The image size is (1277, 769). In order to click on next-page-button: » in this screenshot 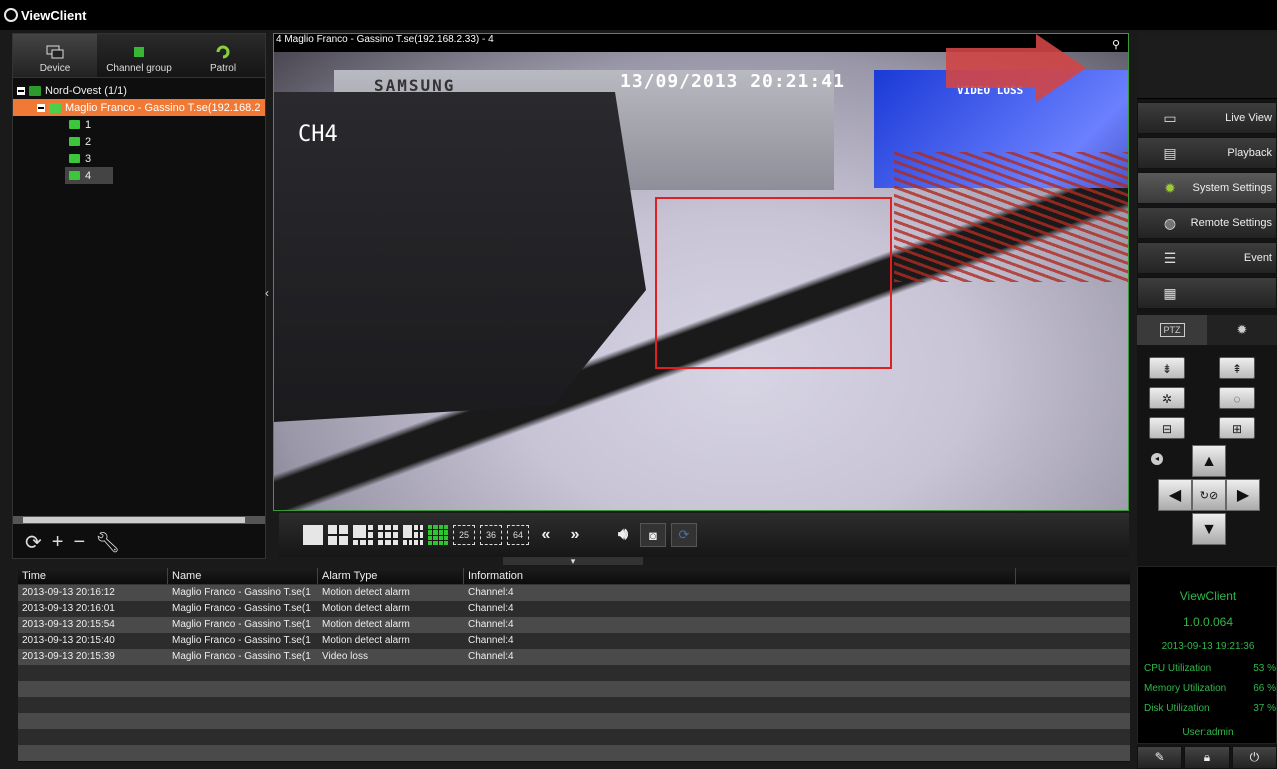, I will do `click(575, 535)`.